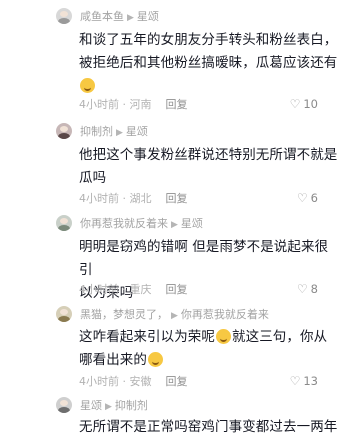 The width and height of the screenshot is (350, 440). Describe the element at coordinates (102, 16) in the screenshot. I see `author-name: 咸鱼本鱼` at that location.